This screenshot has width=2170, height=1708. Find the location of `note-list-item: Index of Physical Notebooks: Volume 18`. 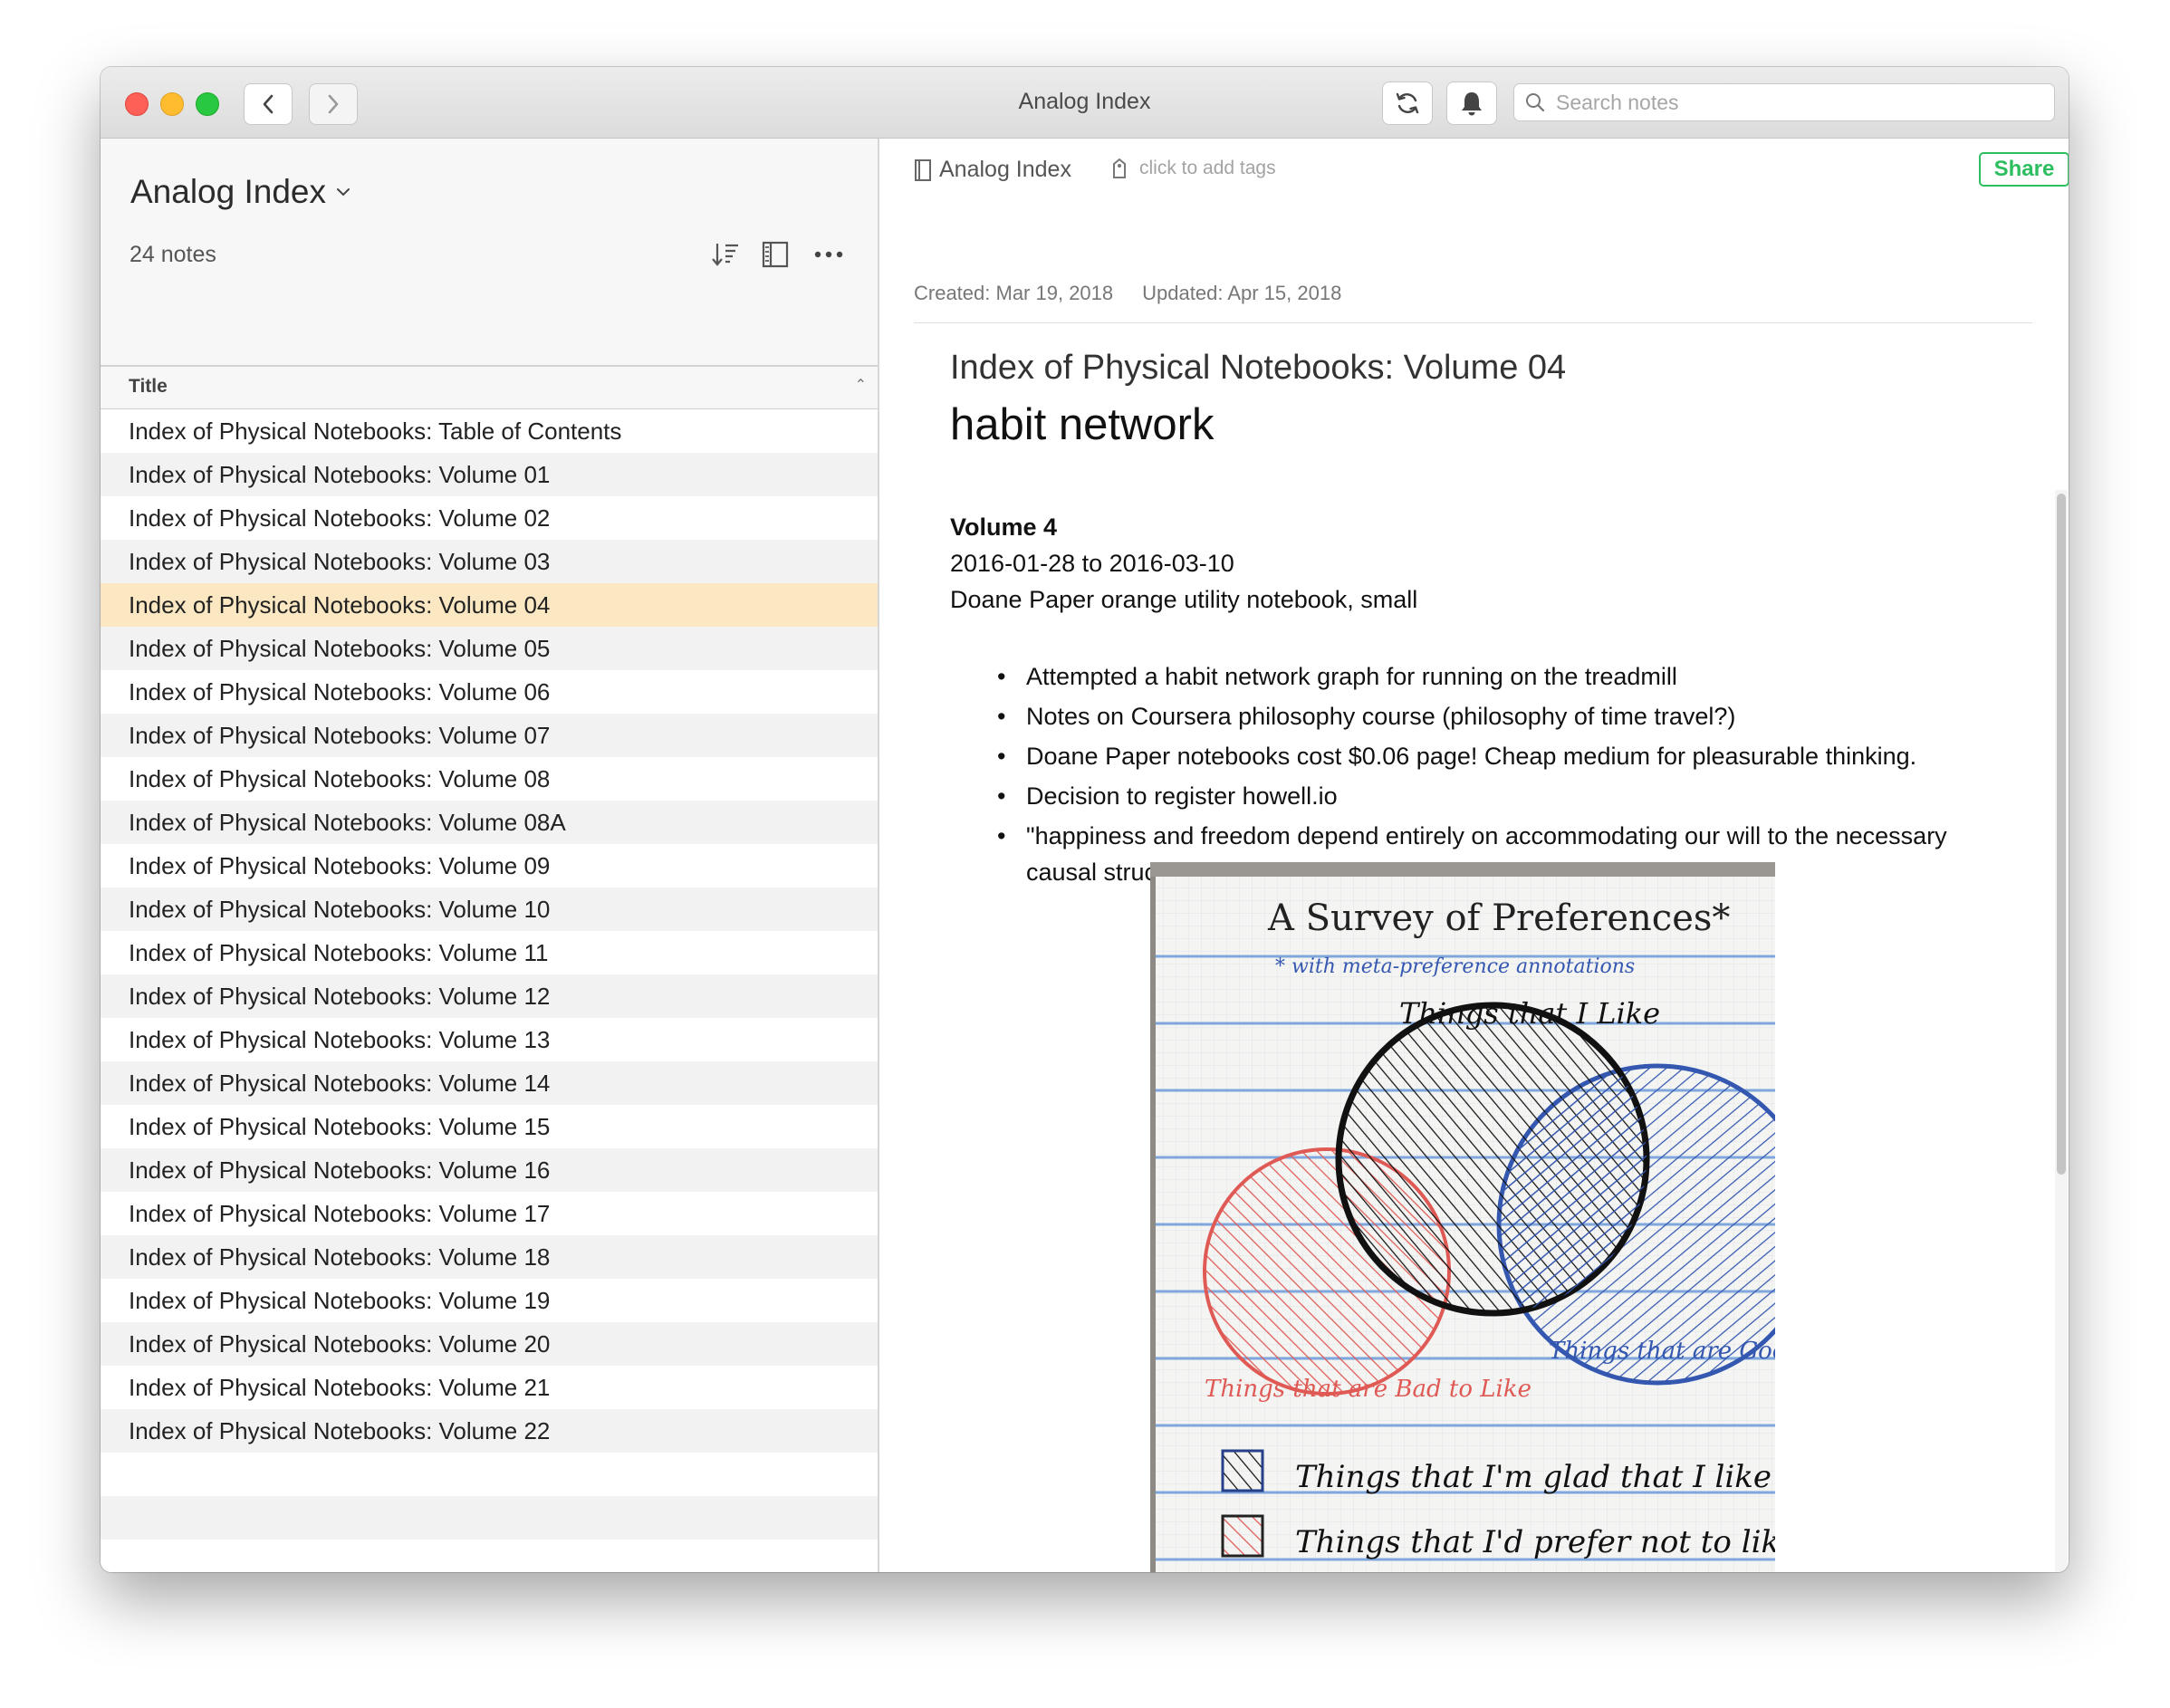

note-list-item: Index of Physical Notebooks: Volume 18 is located at coordinates (490, 1257).